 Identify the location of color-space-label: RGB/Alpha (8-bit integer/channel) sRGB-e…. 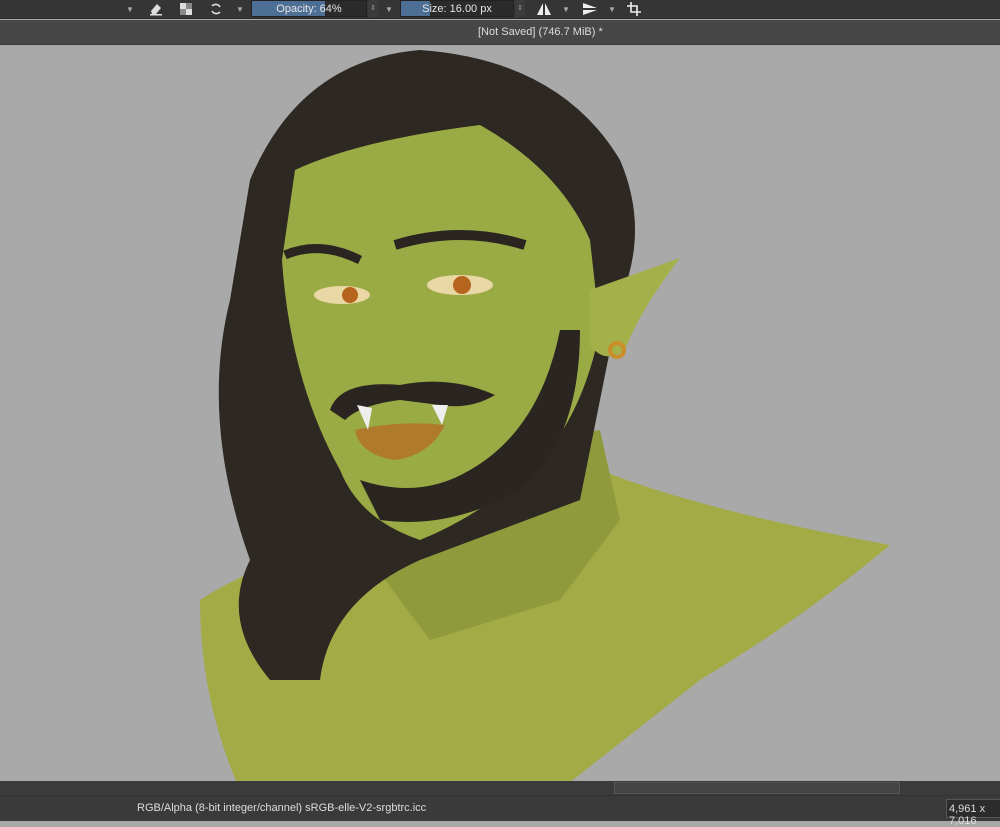
(281, 808).